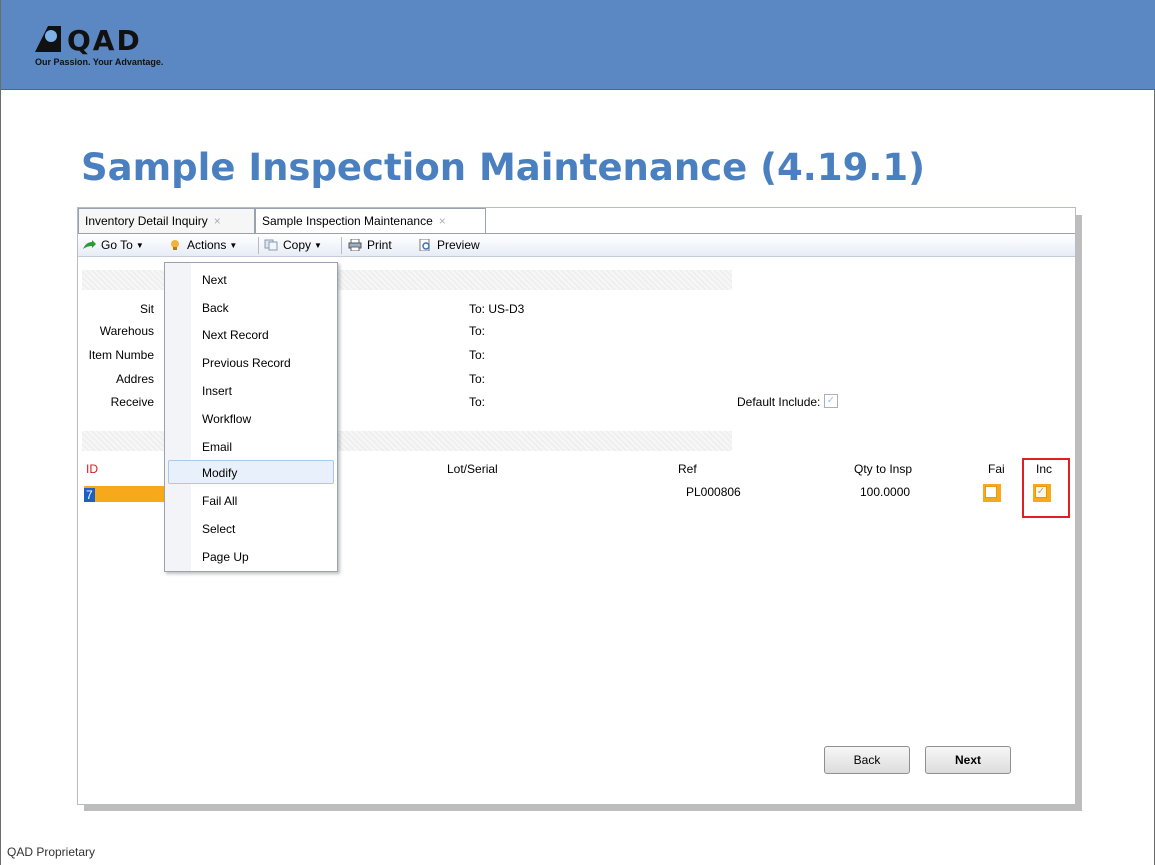 The width and height of the screenshot is (1155, 865). Describe the element at coordinates (251, 390) in the screenshot. I see `menu-item-insert: Insert` at that location.